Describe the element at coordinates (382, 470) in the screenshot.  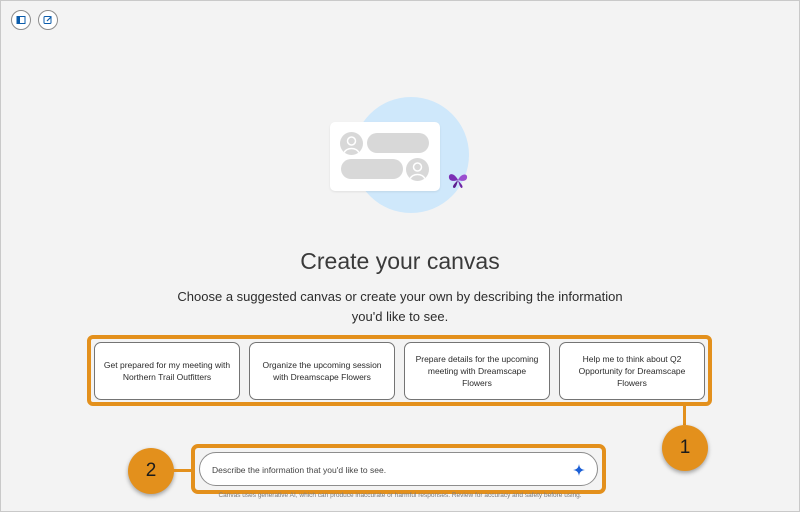
I see `prompt-input` at that location.